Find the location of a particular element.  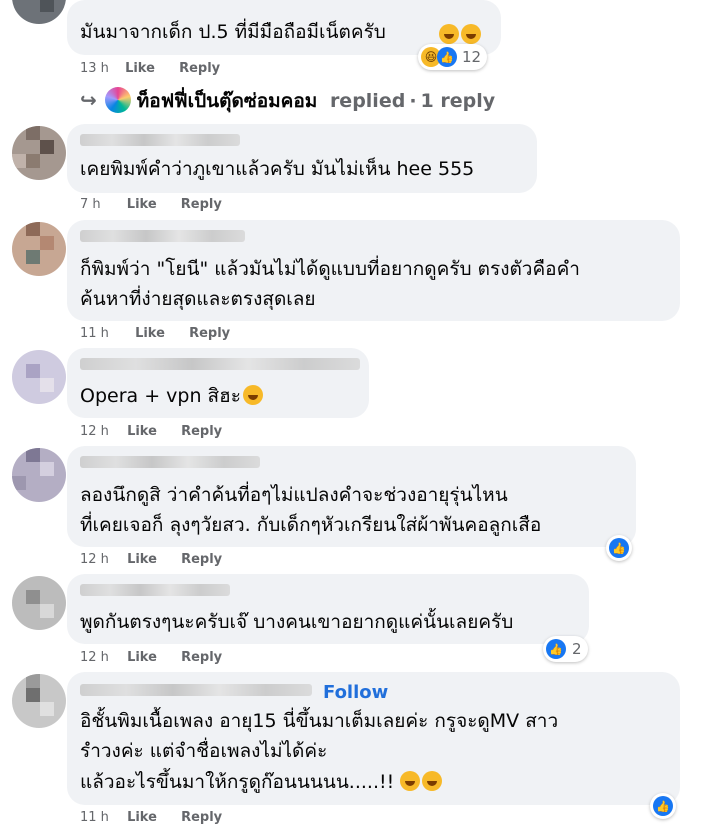

follow-button: Follow is located at coordinates (355, 692).